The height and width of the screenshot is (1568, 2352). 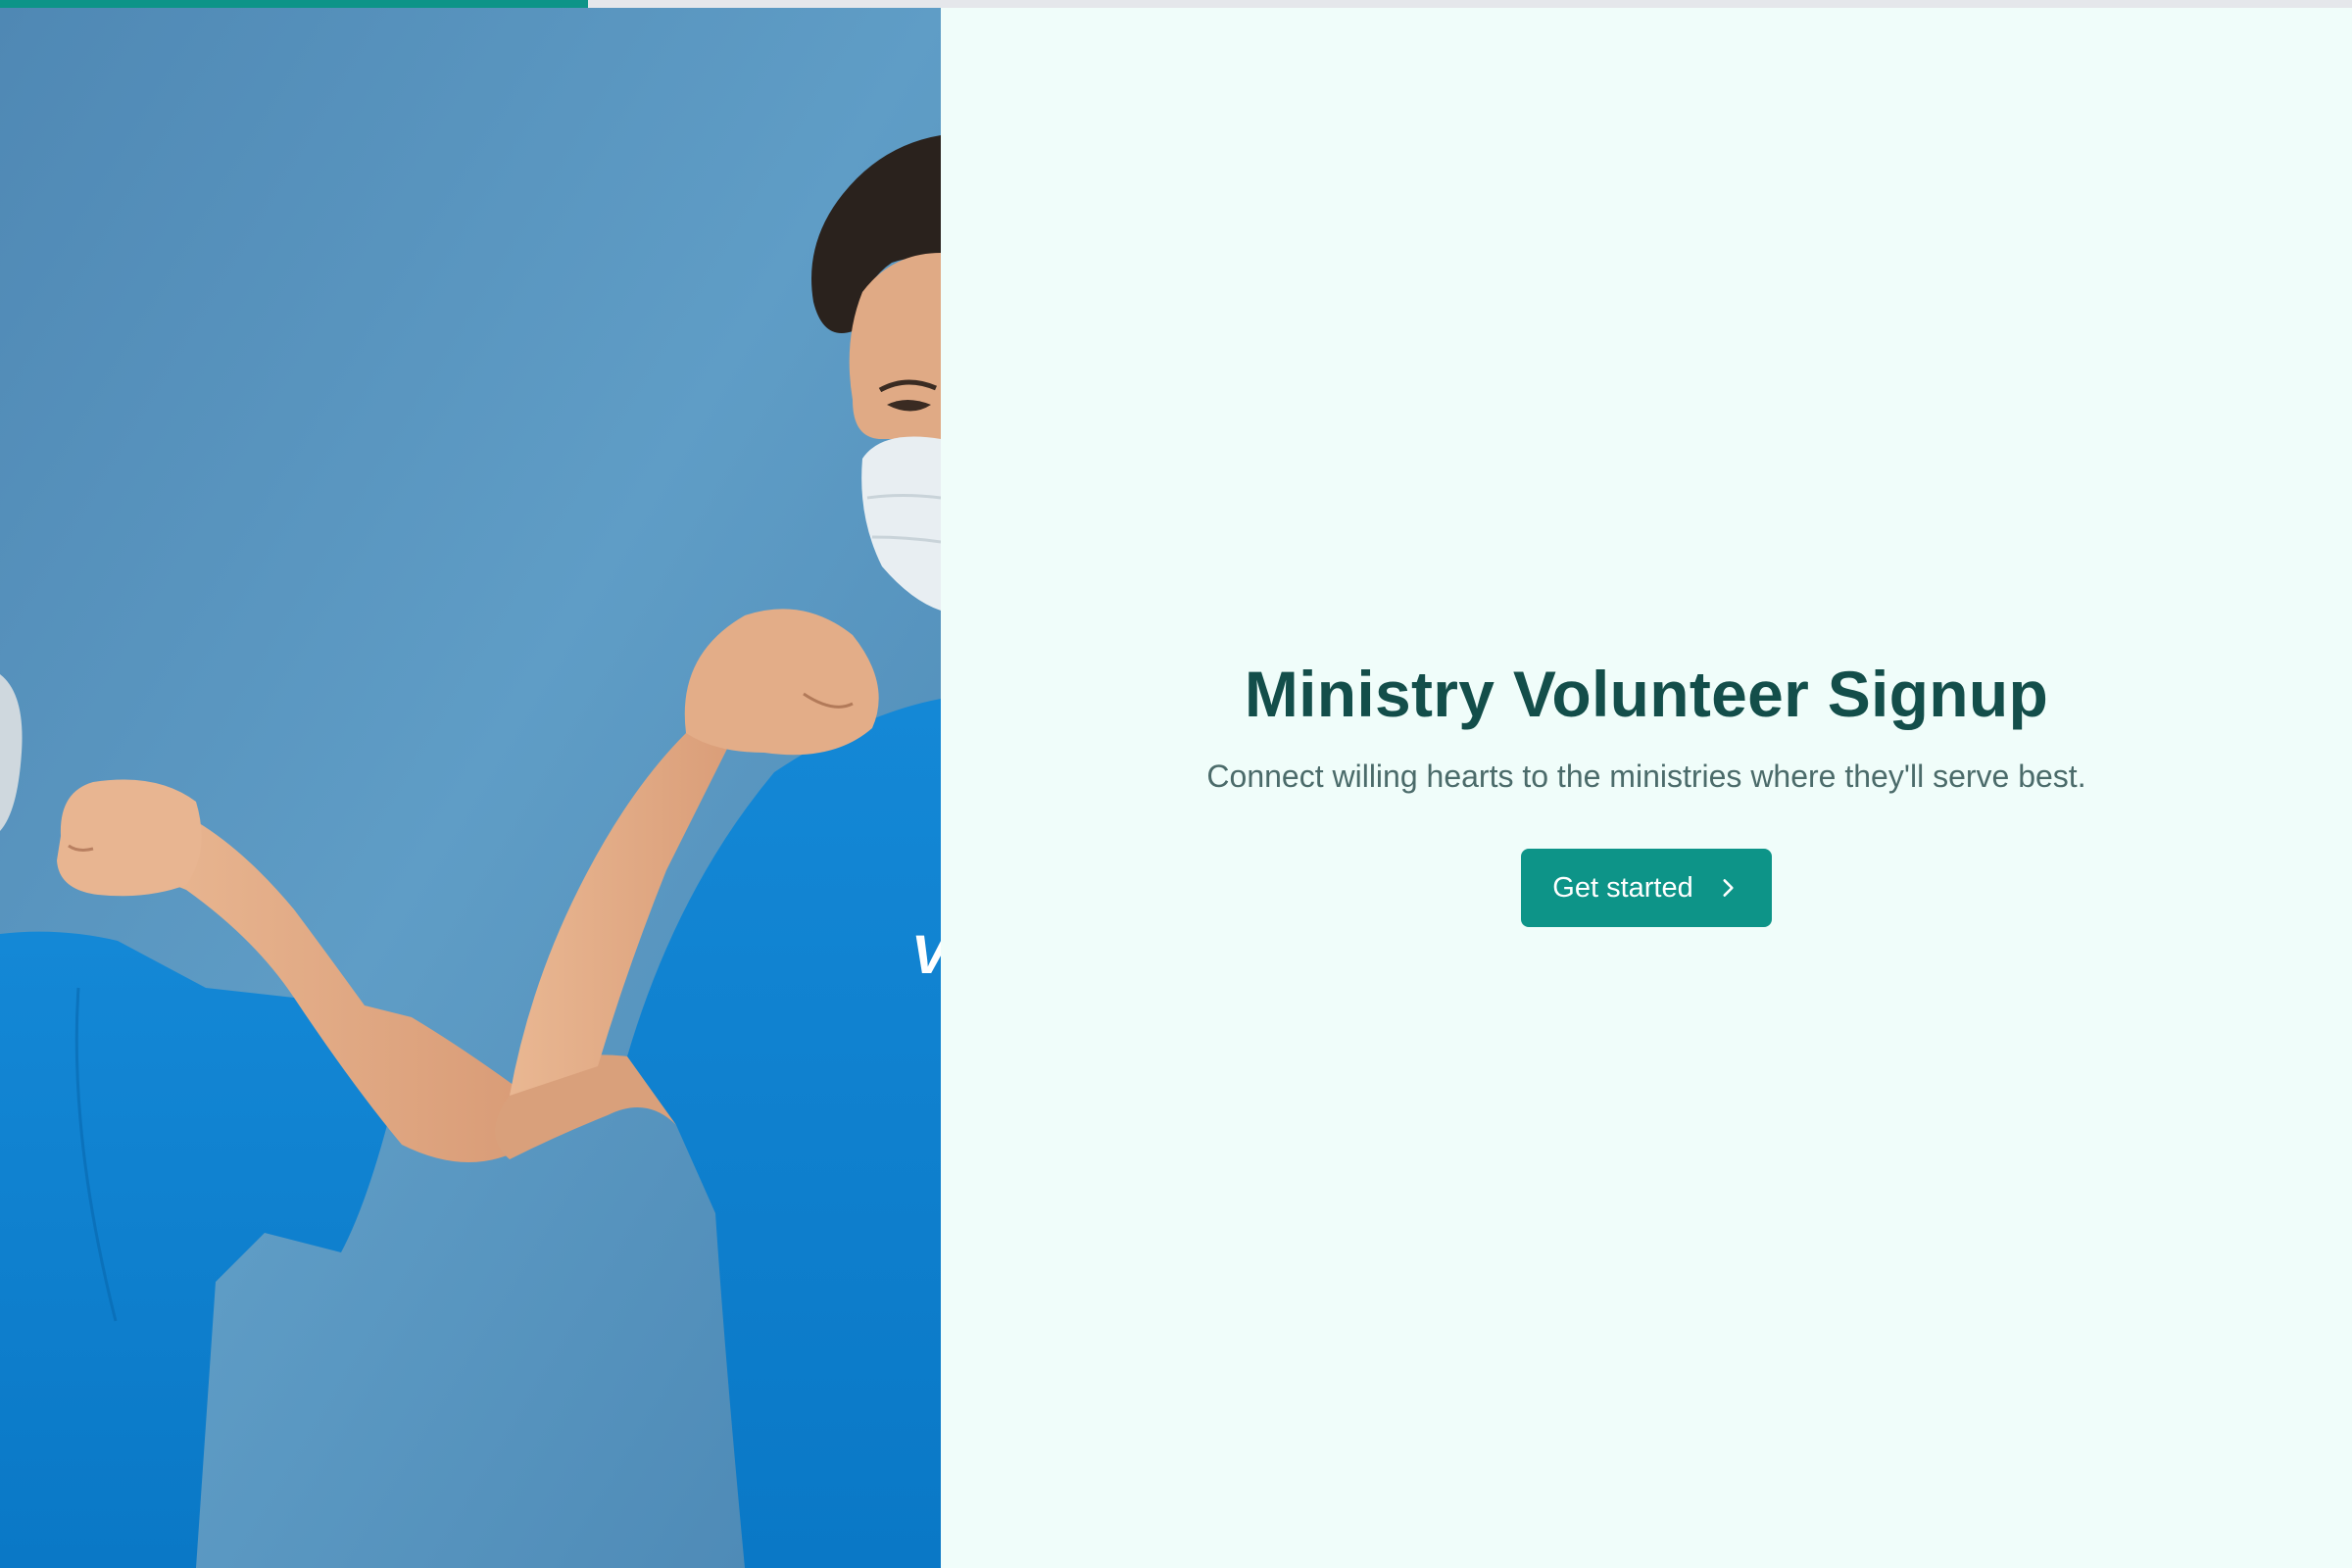 What do you see at coordinates (129, 838) in the screenshot?
I see `left-person-fist` at bounding box center [129, 838].